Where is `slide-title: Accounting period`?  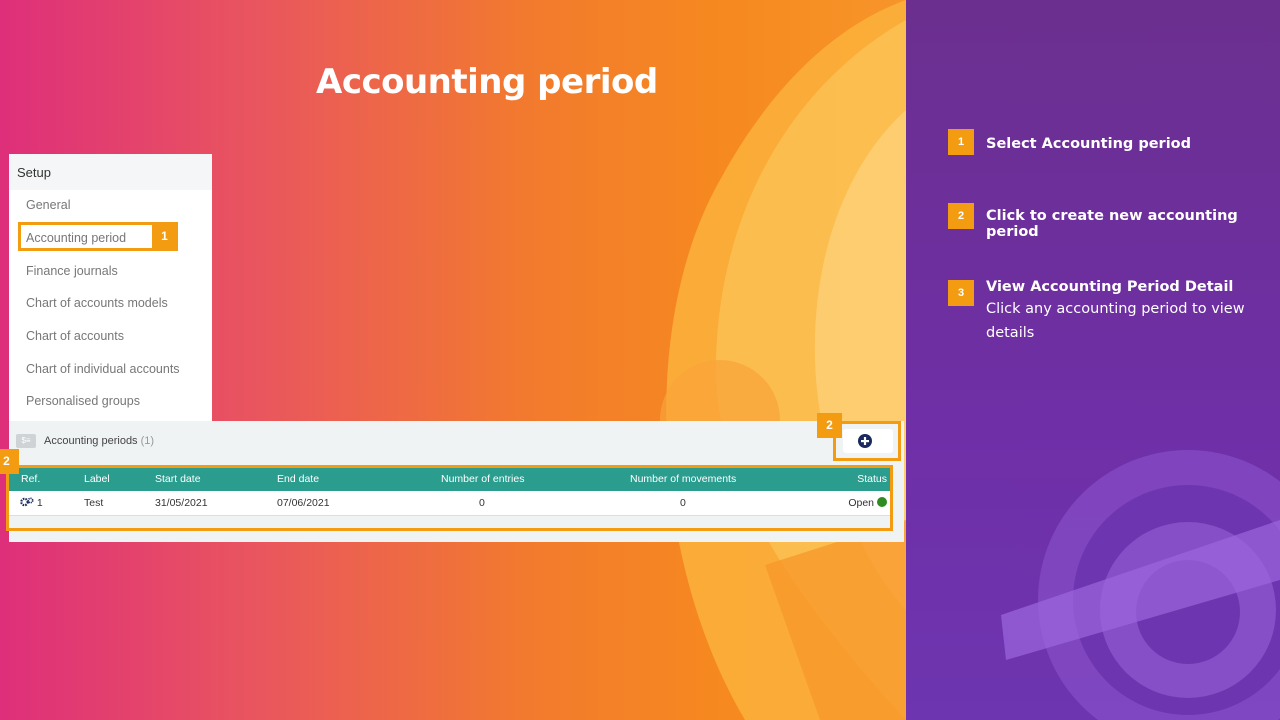
slide-title: Accounting period is located at coordinates (487, 82).